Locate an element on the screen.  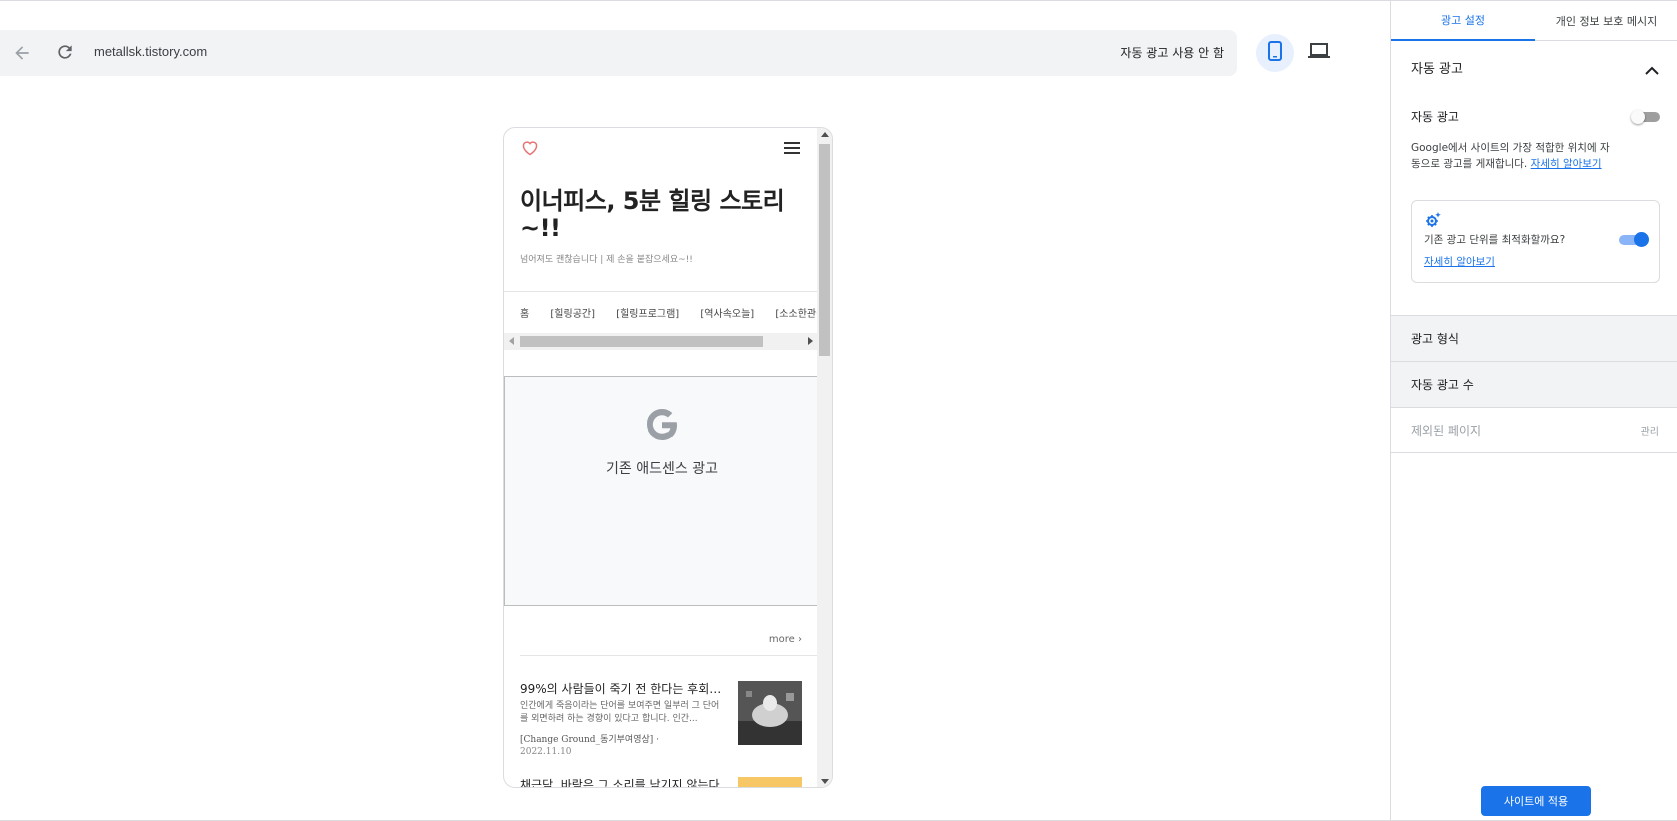
chevron-up-icon is located at coordinates (1652, 68).